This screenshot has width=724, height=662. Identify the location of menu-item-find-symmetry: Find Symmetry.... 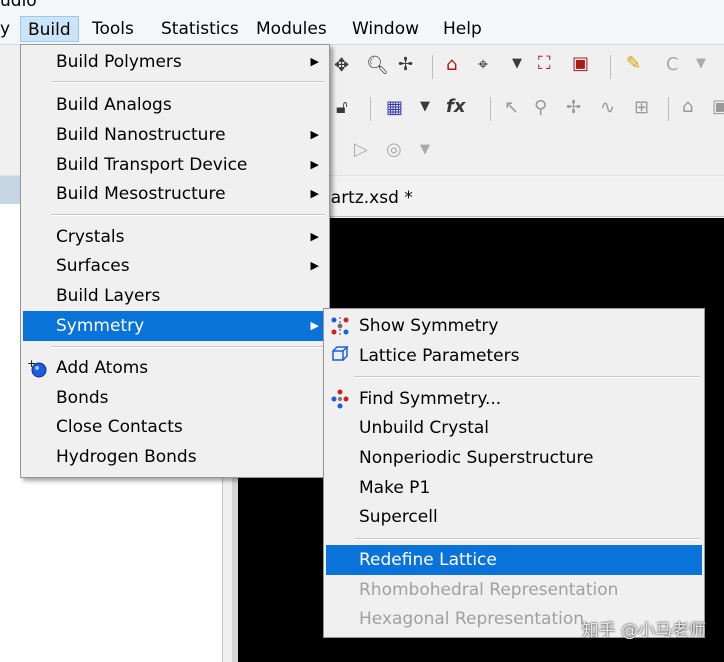
(514, 399).